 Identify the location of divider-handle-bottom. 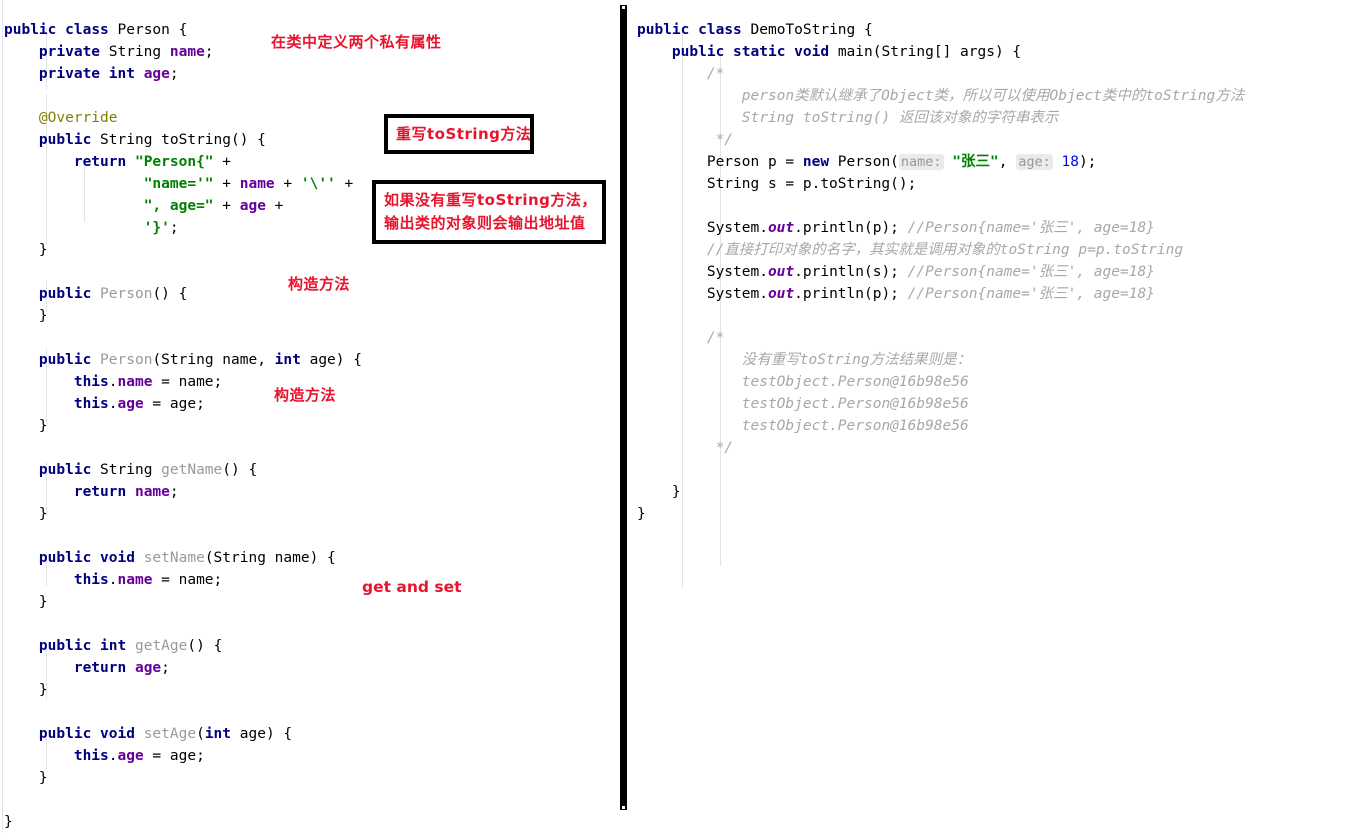
(623, 807).